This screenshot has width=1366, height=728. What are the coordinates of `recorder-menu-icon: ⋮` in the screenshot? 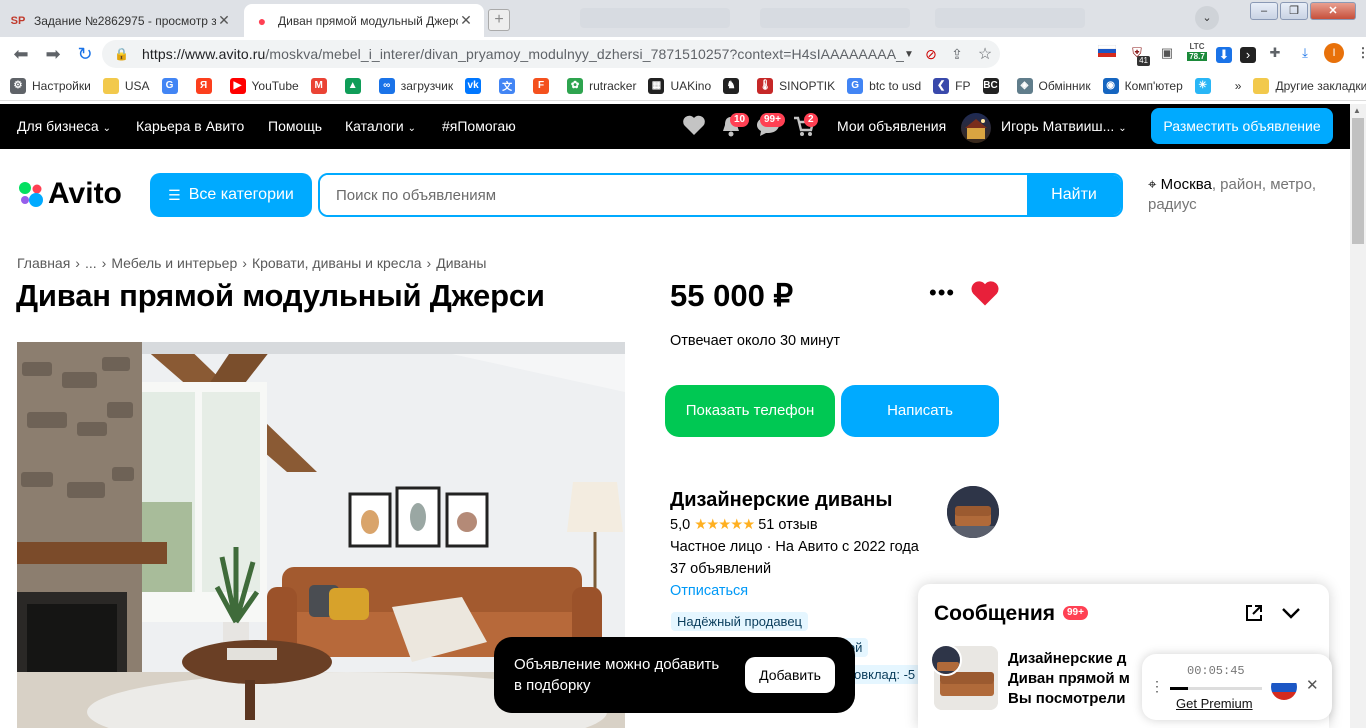 It's located at (1157, 686).